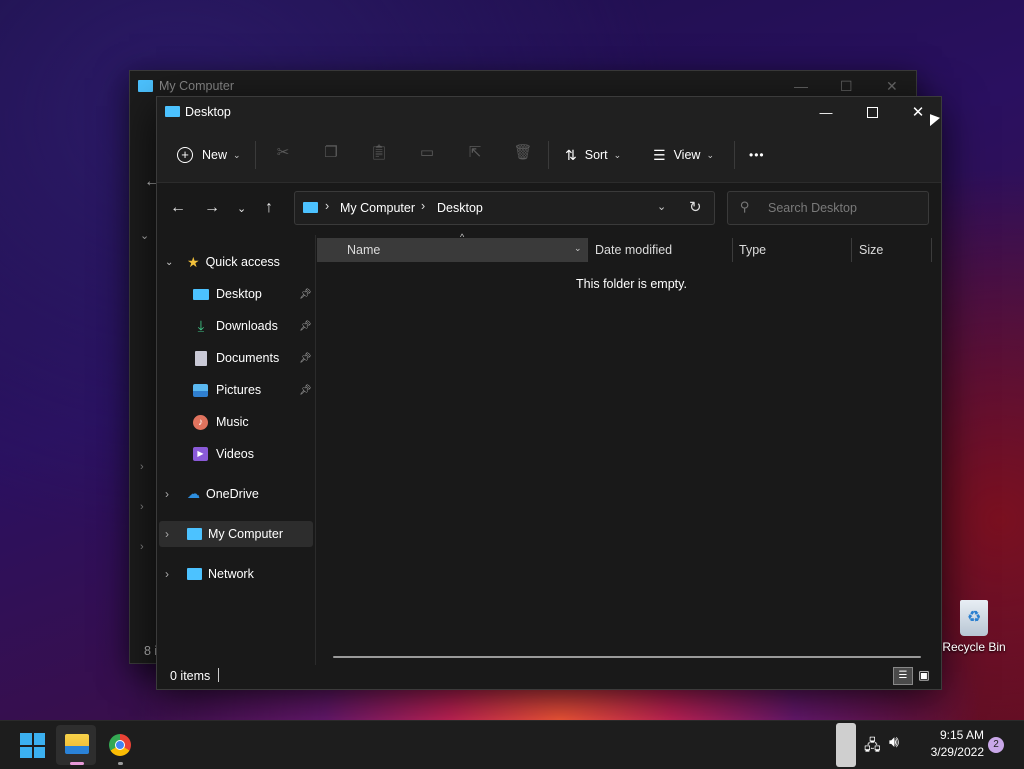  I want to click on minimize-button: —, so click(826, 112).